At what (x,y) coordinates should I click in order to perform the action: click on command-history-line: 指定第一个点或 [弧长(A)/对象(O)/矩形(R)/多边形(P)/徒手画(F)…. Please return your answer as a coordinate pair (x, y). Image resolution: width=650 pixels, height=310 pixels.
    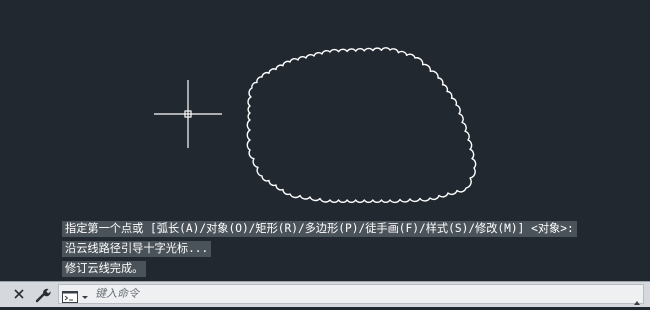
    Looking at the image, I should click on (319, 229).